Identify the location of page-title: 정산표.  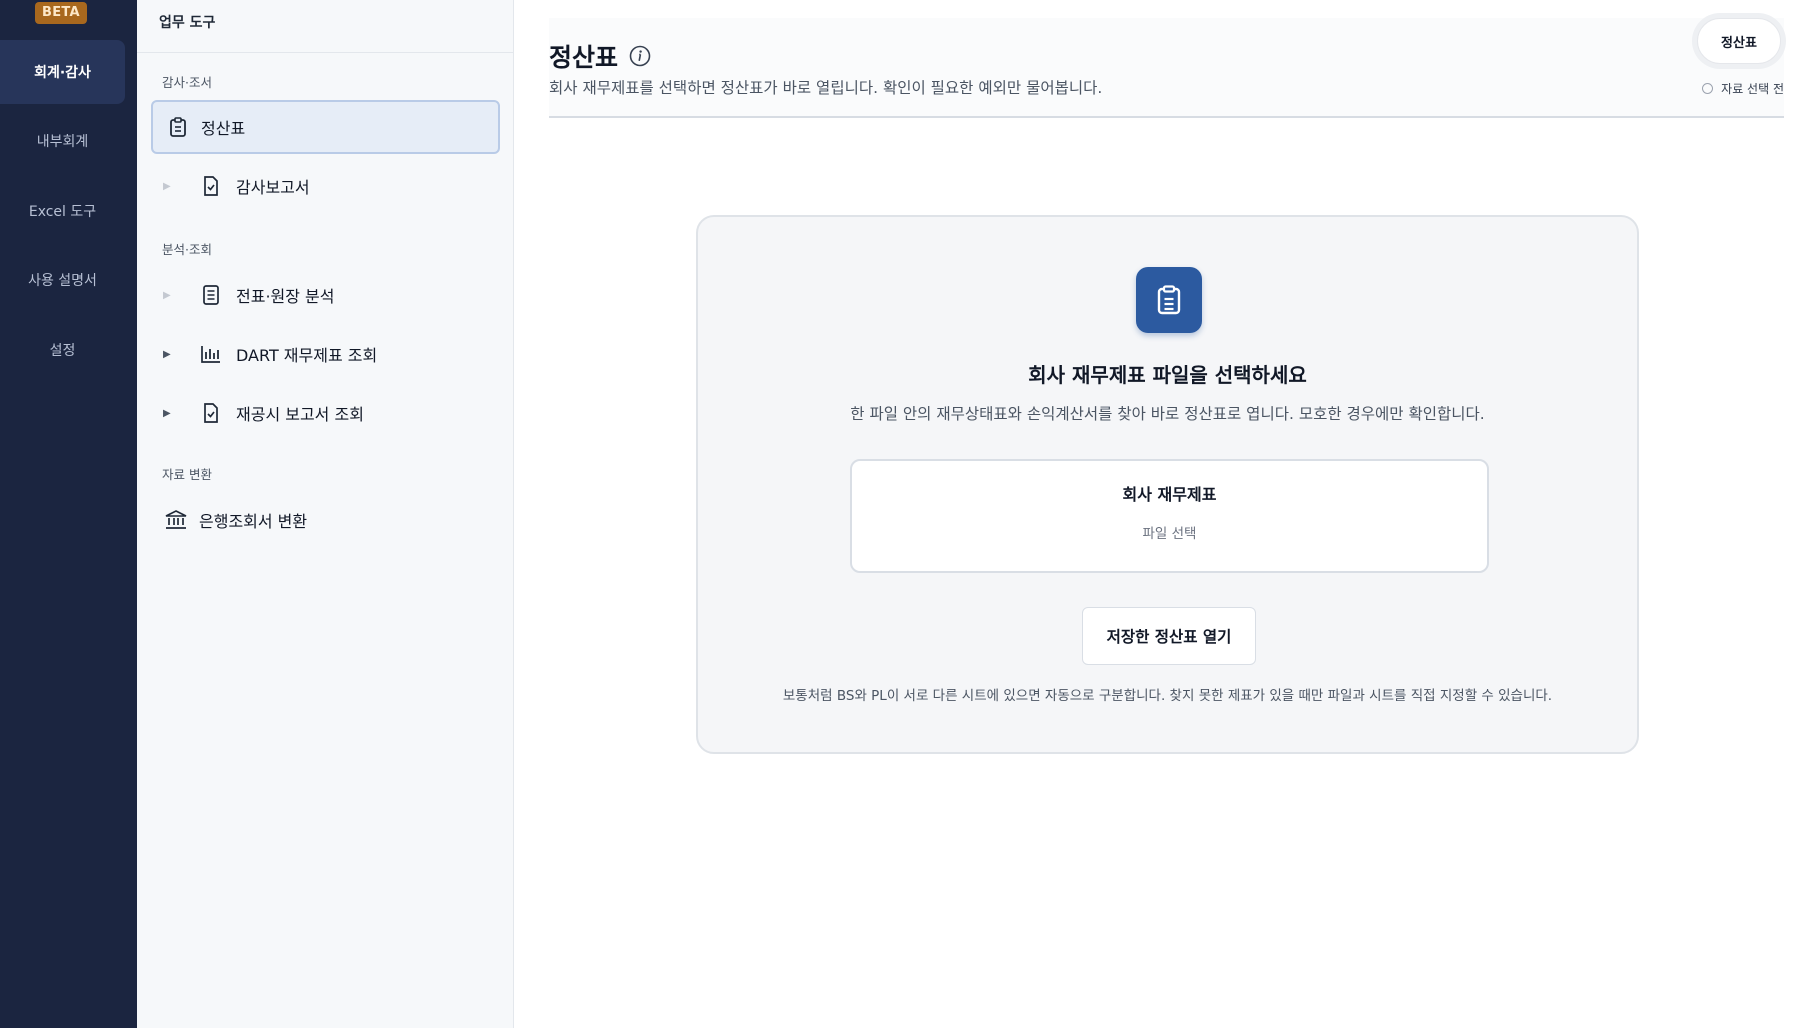
(584, 57).